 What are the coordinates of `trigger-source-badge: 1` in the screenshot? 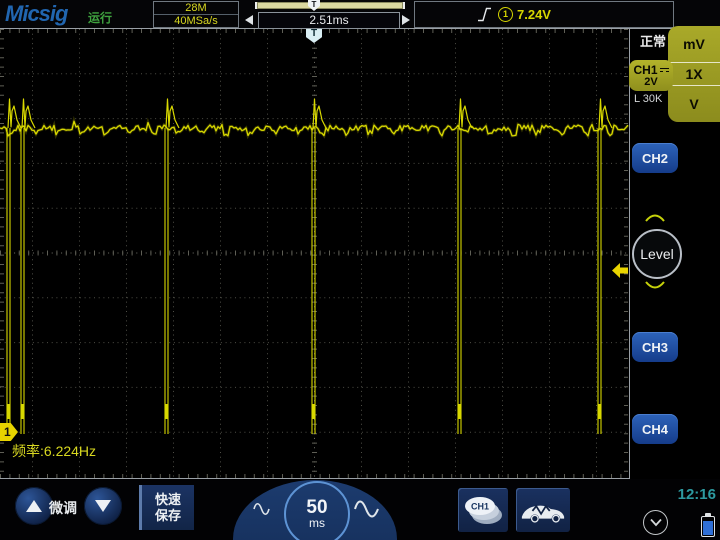 It's located at (505, 14).